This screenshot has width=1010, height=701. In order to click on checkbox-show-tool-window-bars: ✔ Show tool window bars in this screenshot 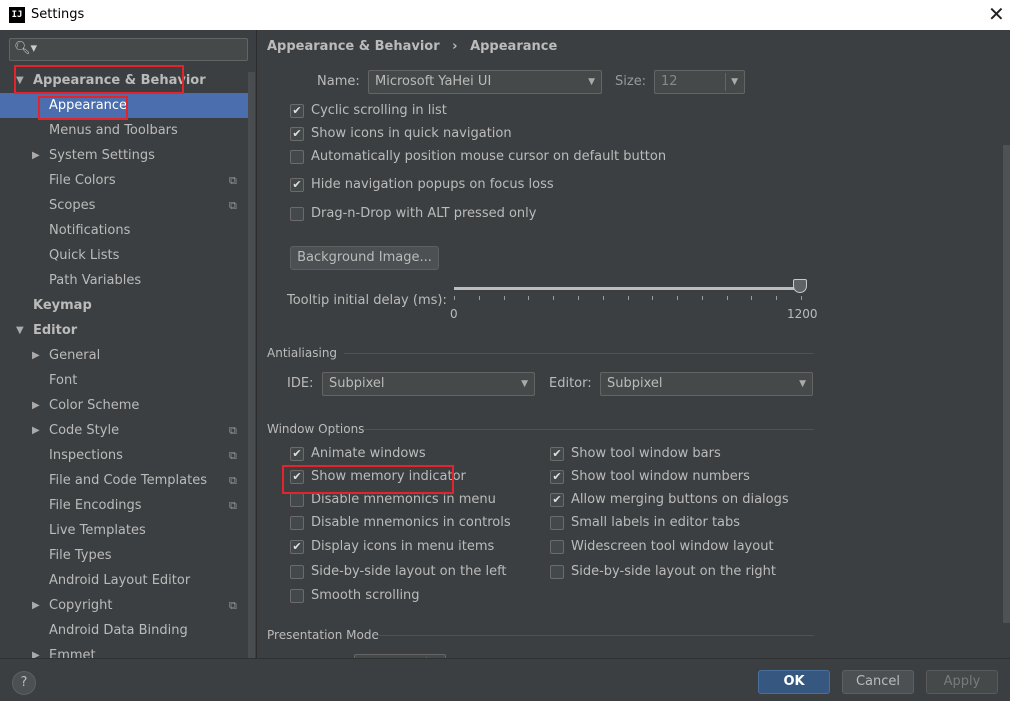, I will do `click(700, 454)`.